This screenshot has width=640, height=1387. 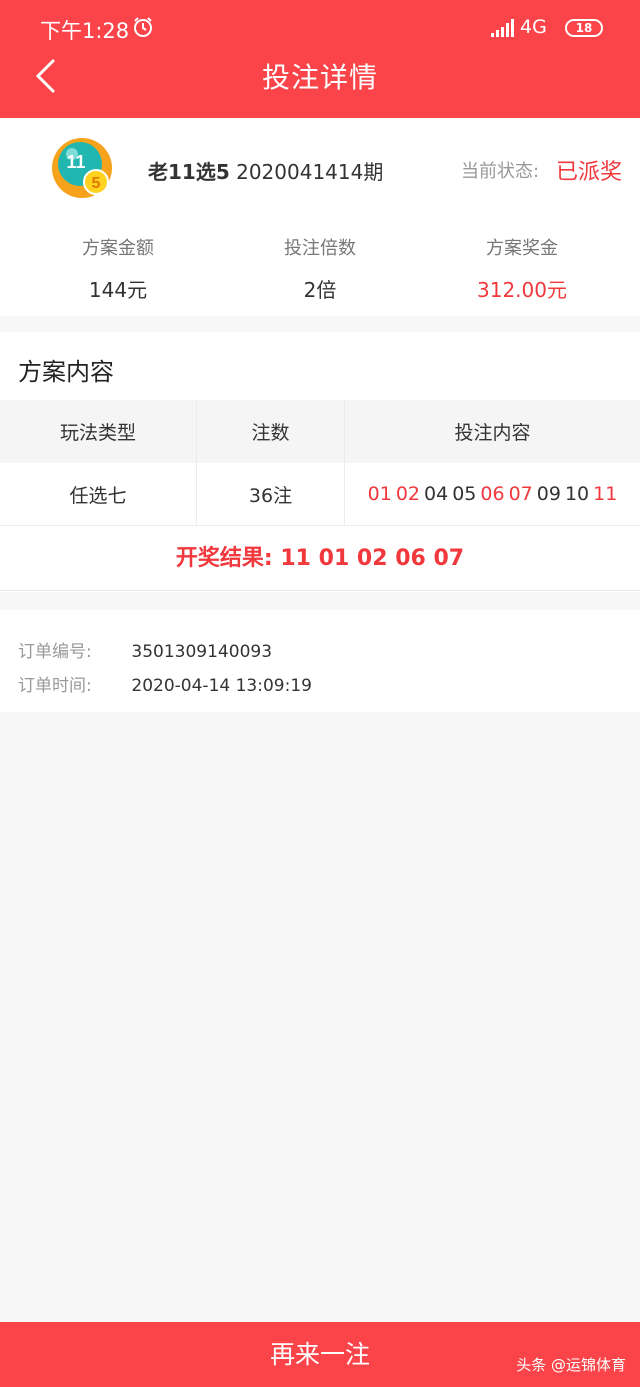 What do you see at coordinates (589, 172) in the screenshot?
I see `status-value: 已派奖` at bounding box center [589, 172].